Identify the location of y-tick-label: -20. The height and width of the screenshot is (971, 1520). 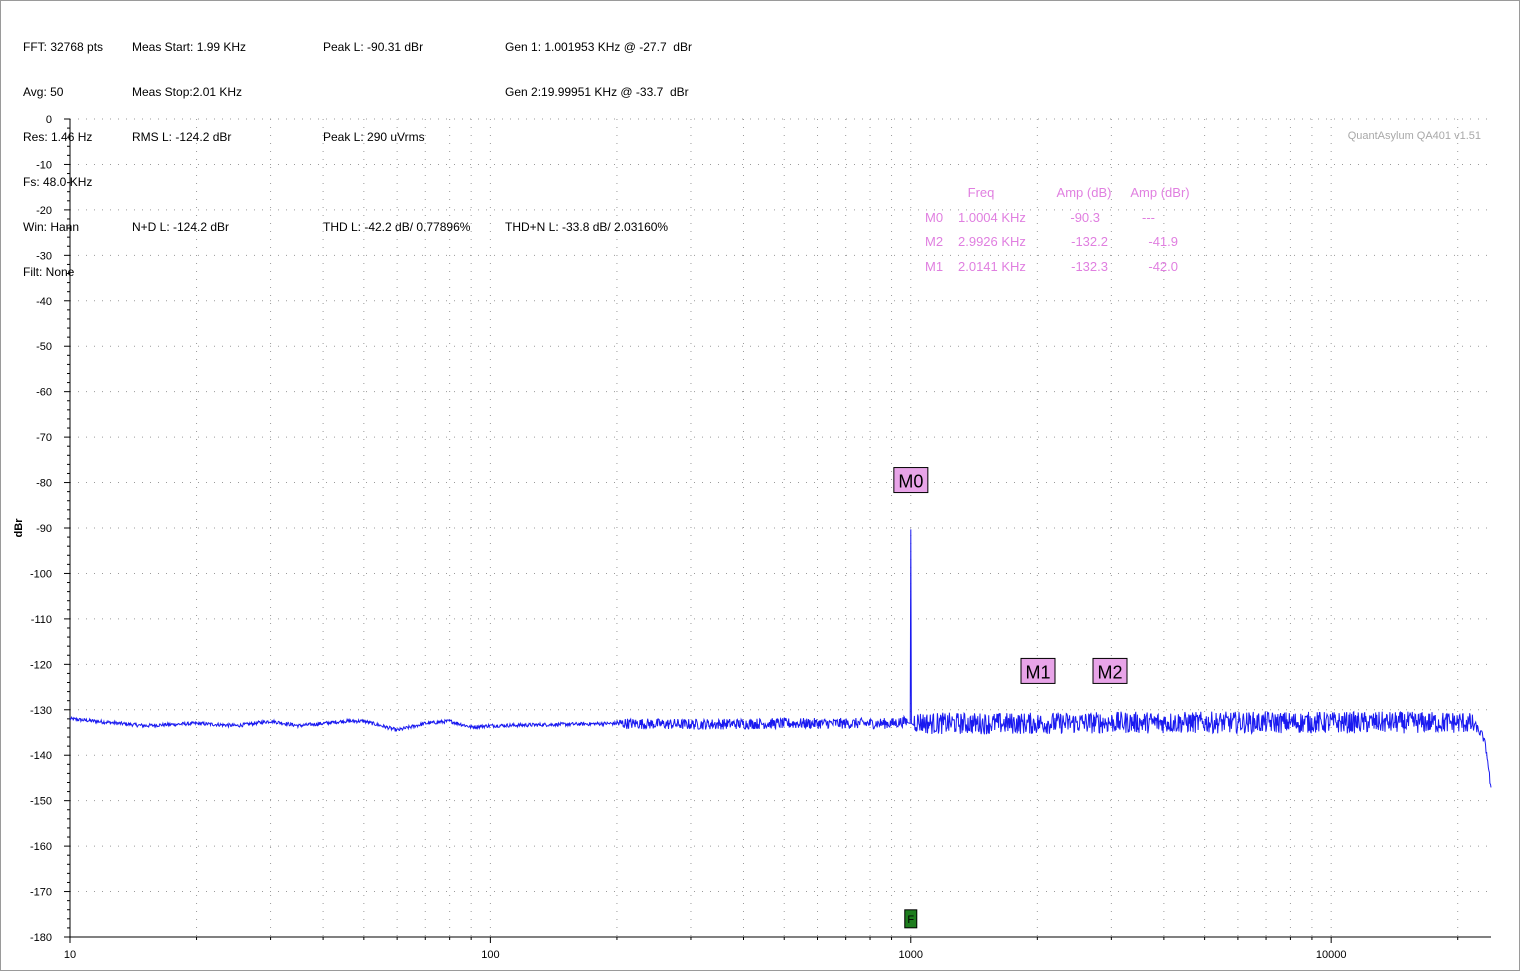
(44, 211).